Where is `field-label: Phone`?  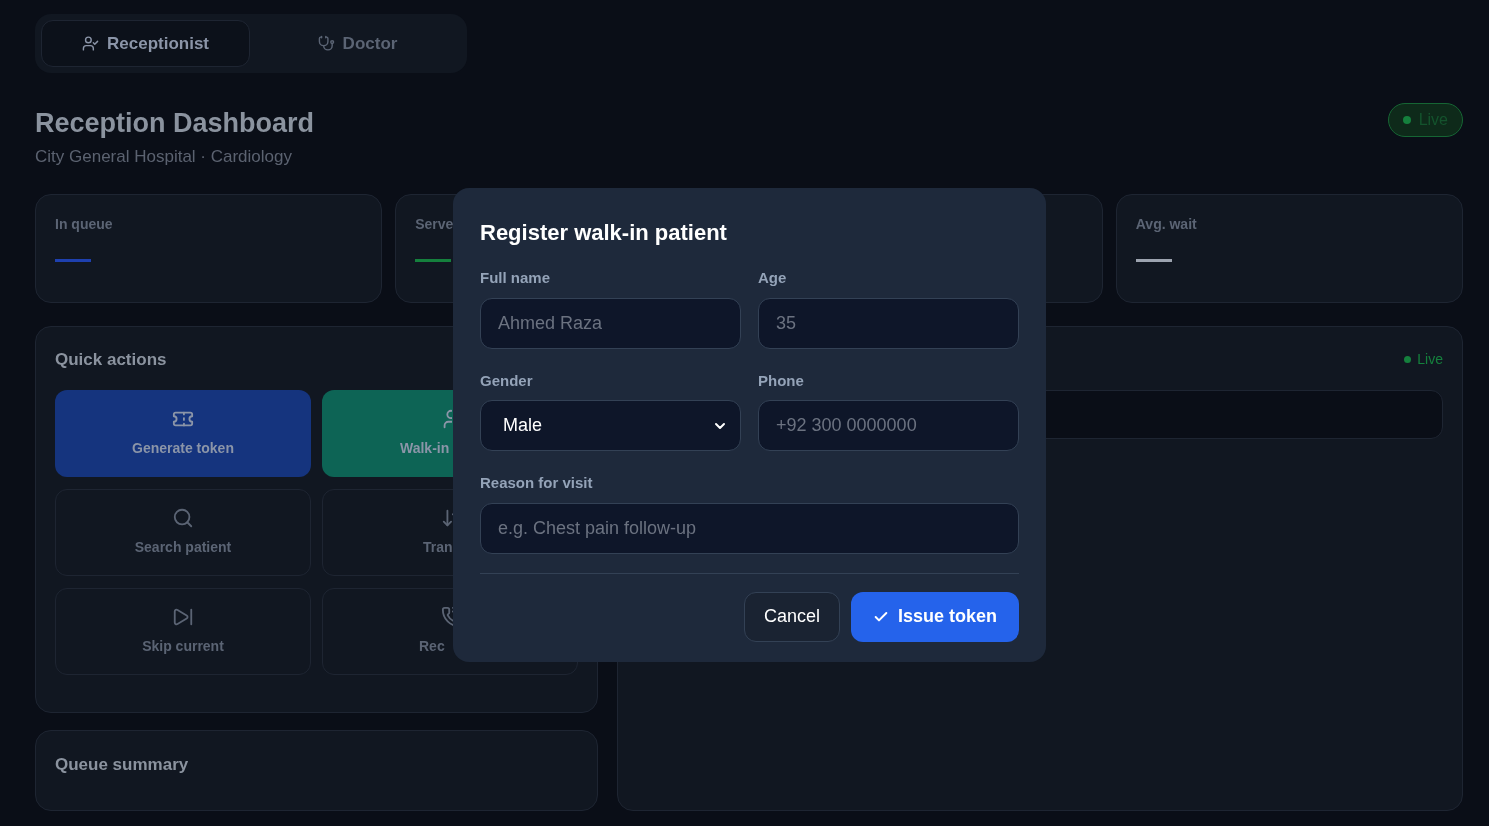 field-label: Phone is located at coordinates (781, 380).